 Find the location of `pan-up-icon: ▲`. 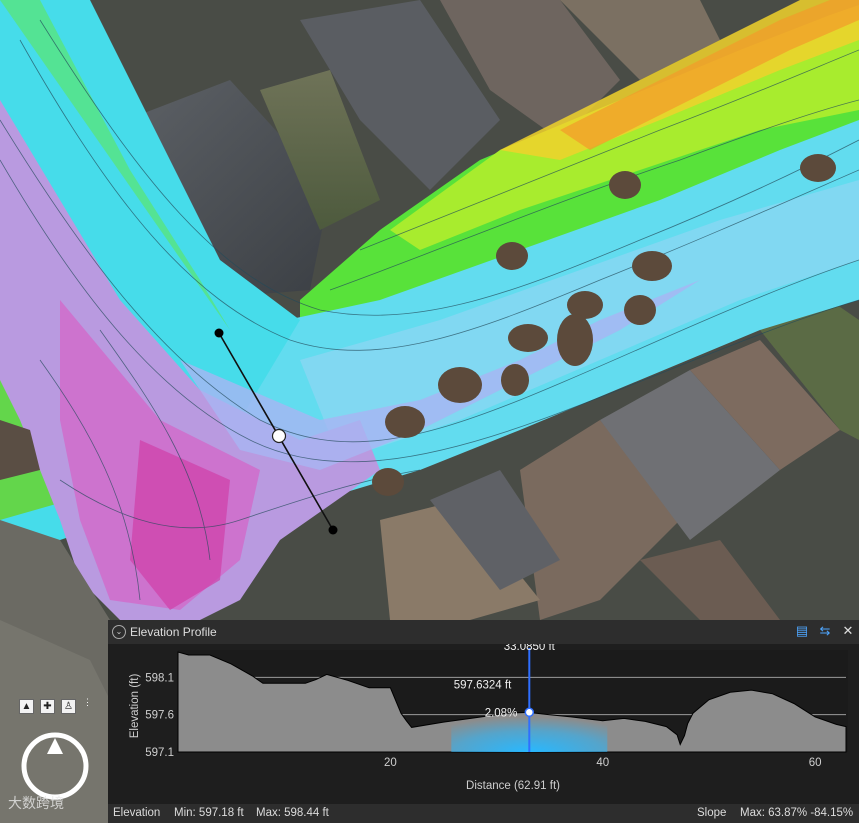

pan-up-icon: ▲ is located at coordinates (26, 706).